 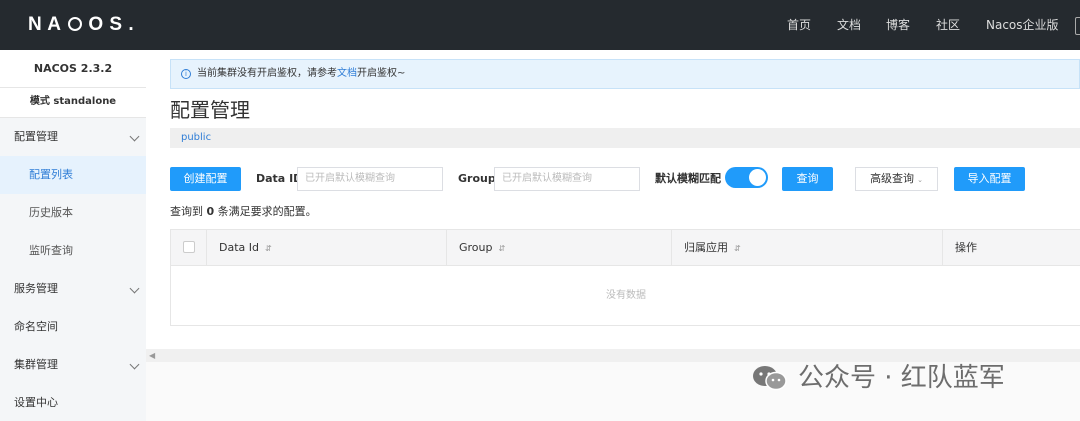 I want to click on notice-prefix: 当前集群没有开启鉴权，请参考, so click(x=267, y=73).